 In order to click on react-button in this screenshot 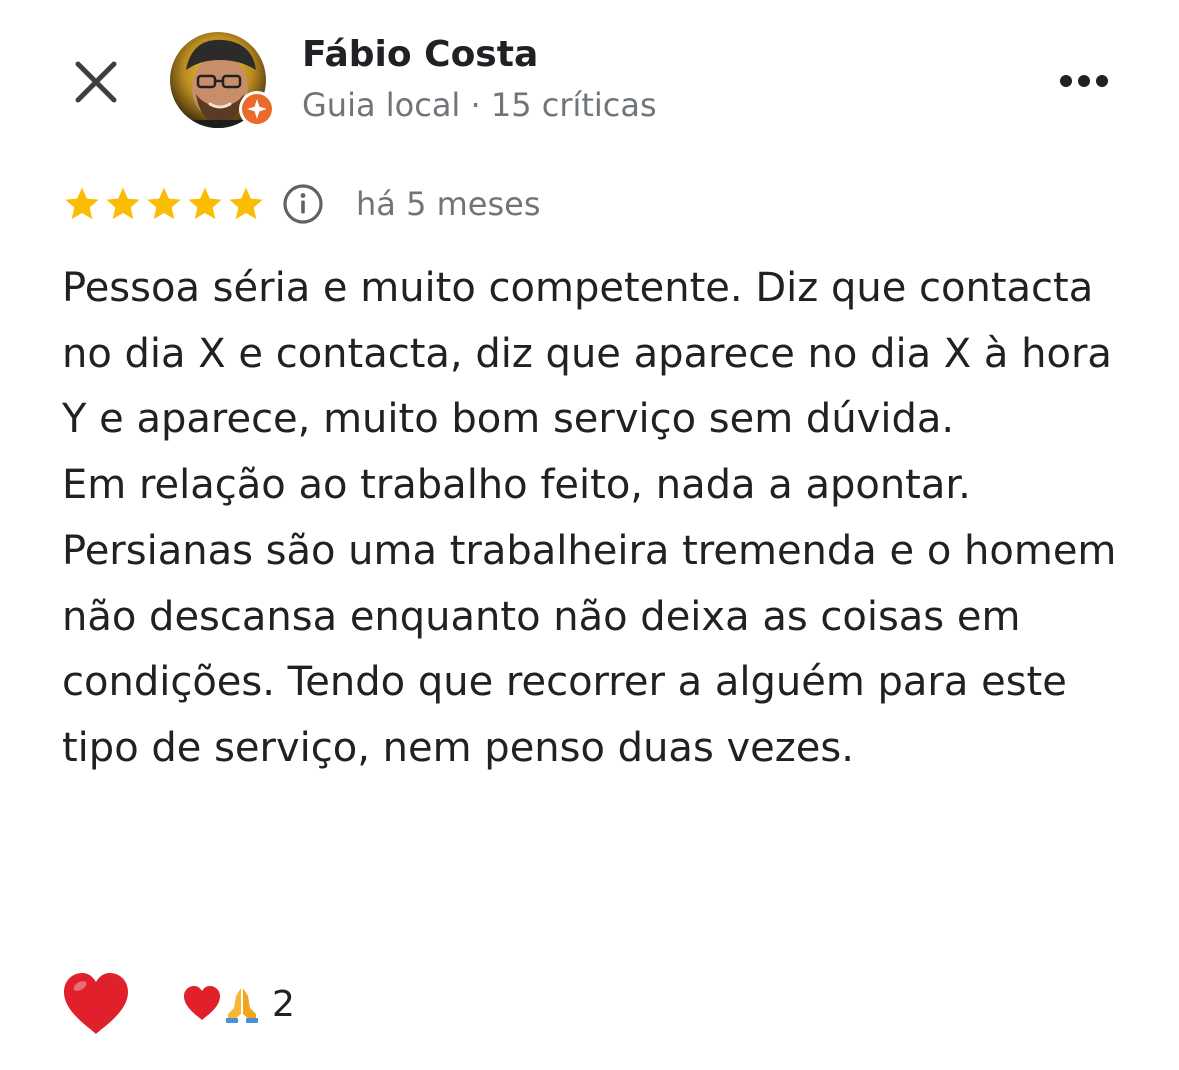, I will do `click(96, 1004)`.